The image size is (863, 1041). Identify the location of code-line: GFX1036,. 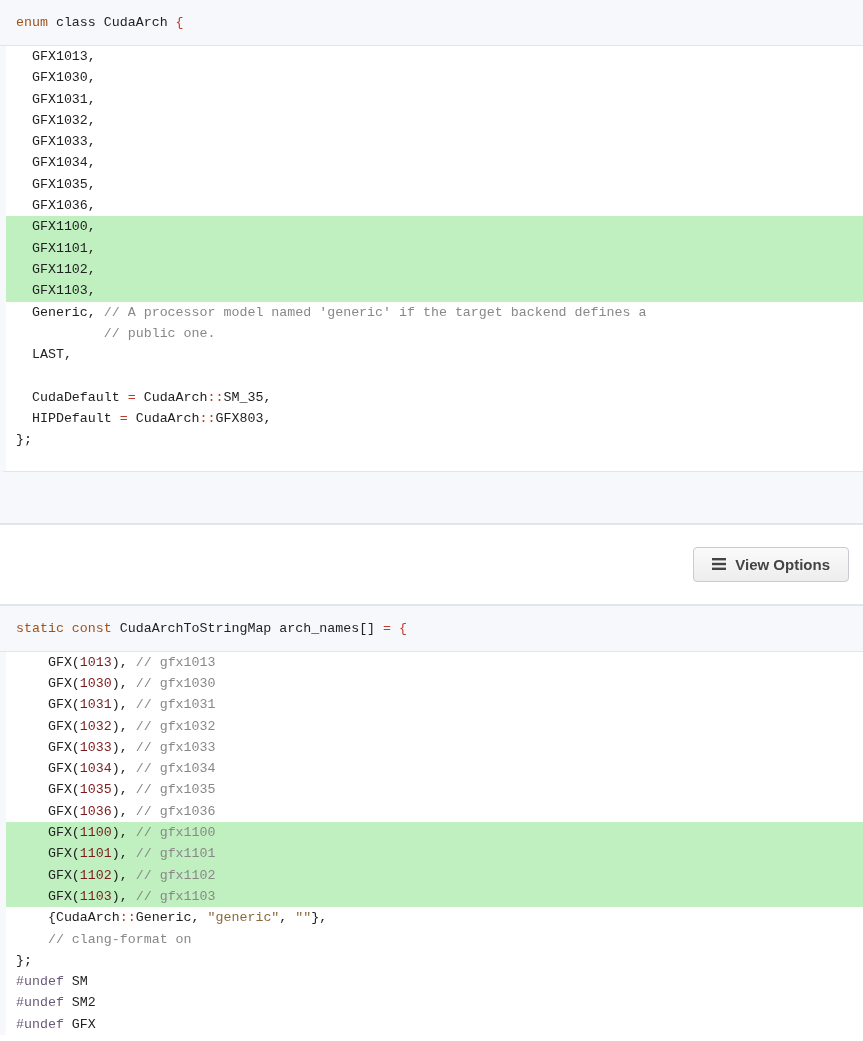
(63, 206).